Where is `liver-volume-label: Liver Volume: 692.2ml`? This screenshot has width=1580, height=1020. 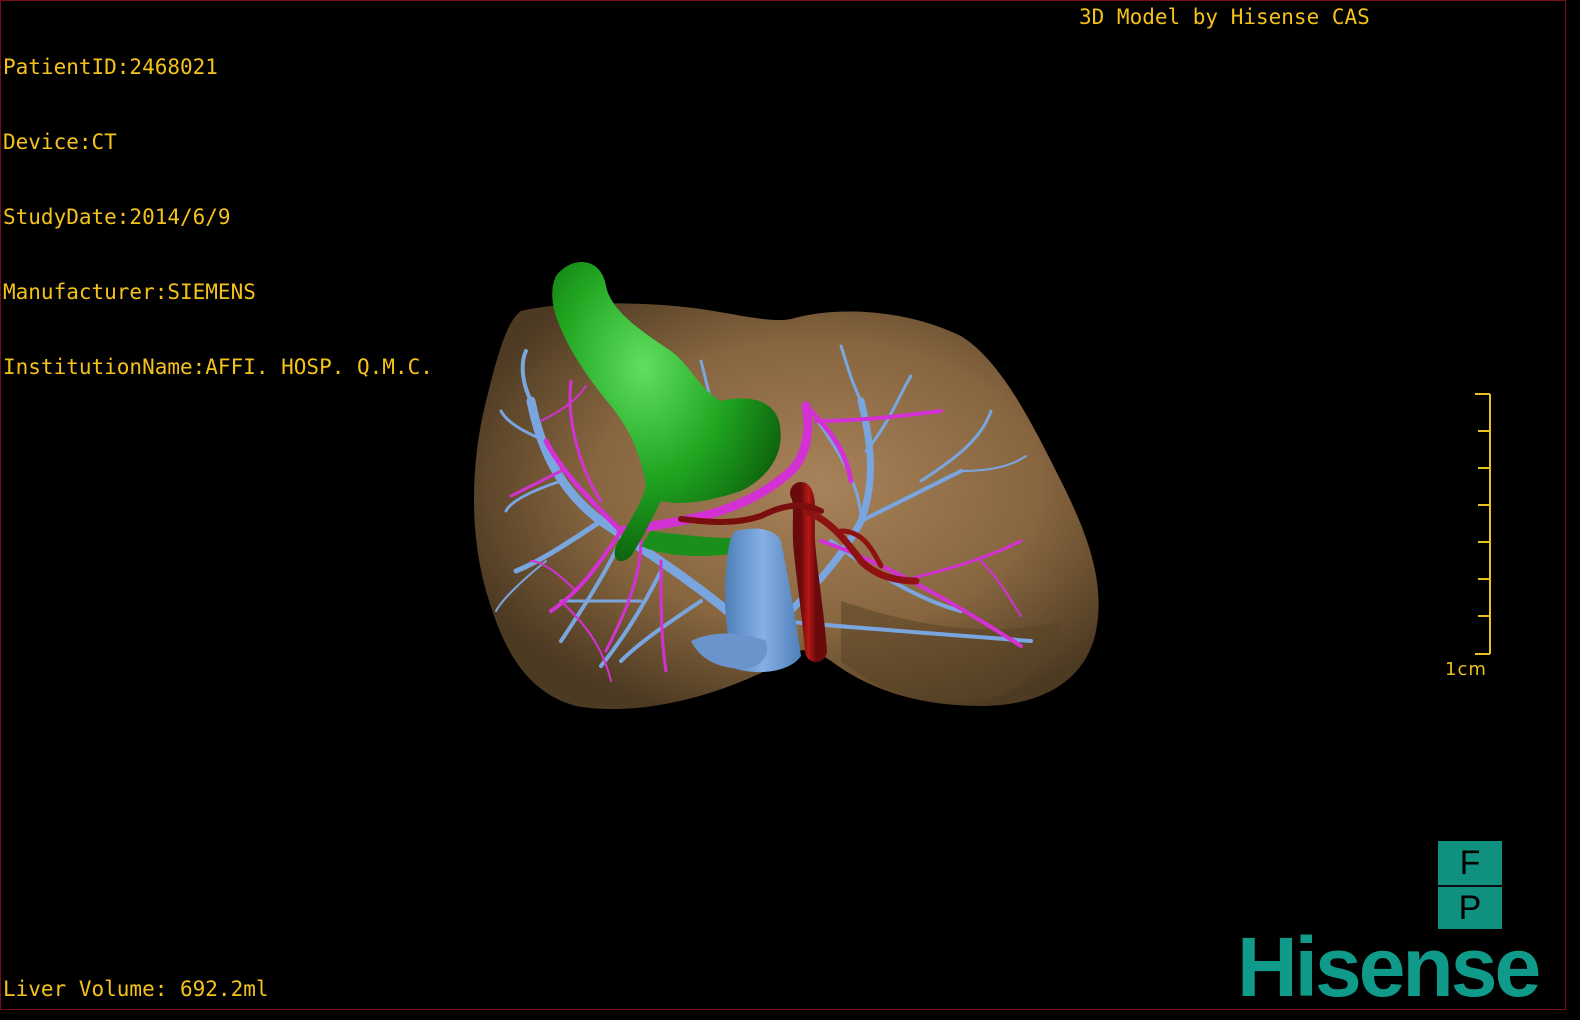
liver-volume-label: Liver Volume: 692.2ml is located at coordinates (136, 989).